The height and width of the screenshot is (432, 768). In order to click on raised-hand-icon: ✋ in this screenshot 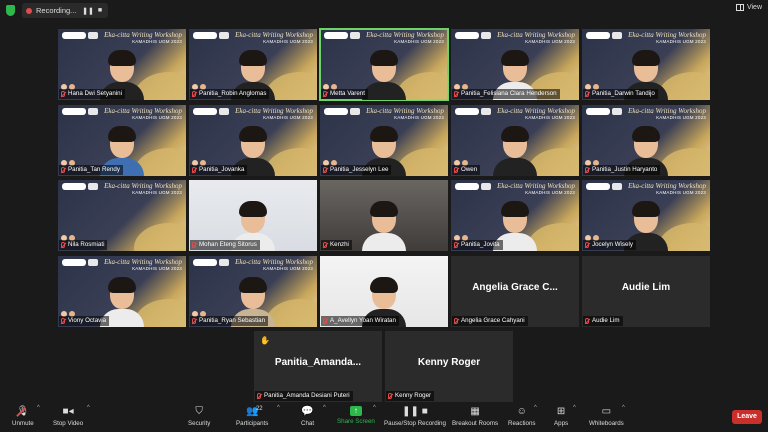, I will do `click(265, 340)`.